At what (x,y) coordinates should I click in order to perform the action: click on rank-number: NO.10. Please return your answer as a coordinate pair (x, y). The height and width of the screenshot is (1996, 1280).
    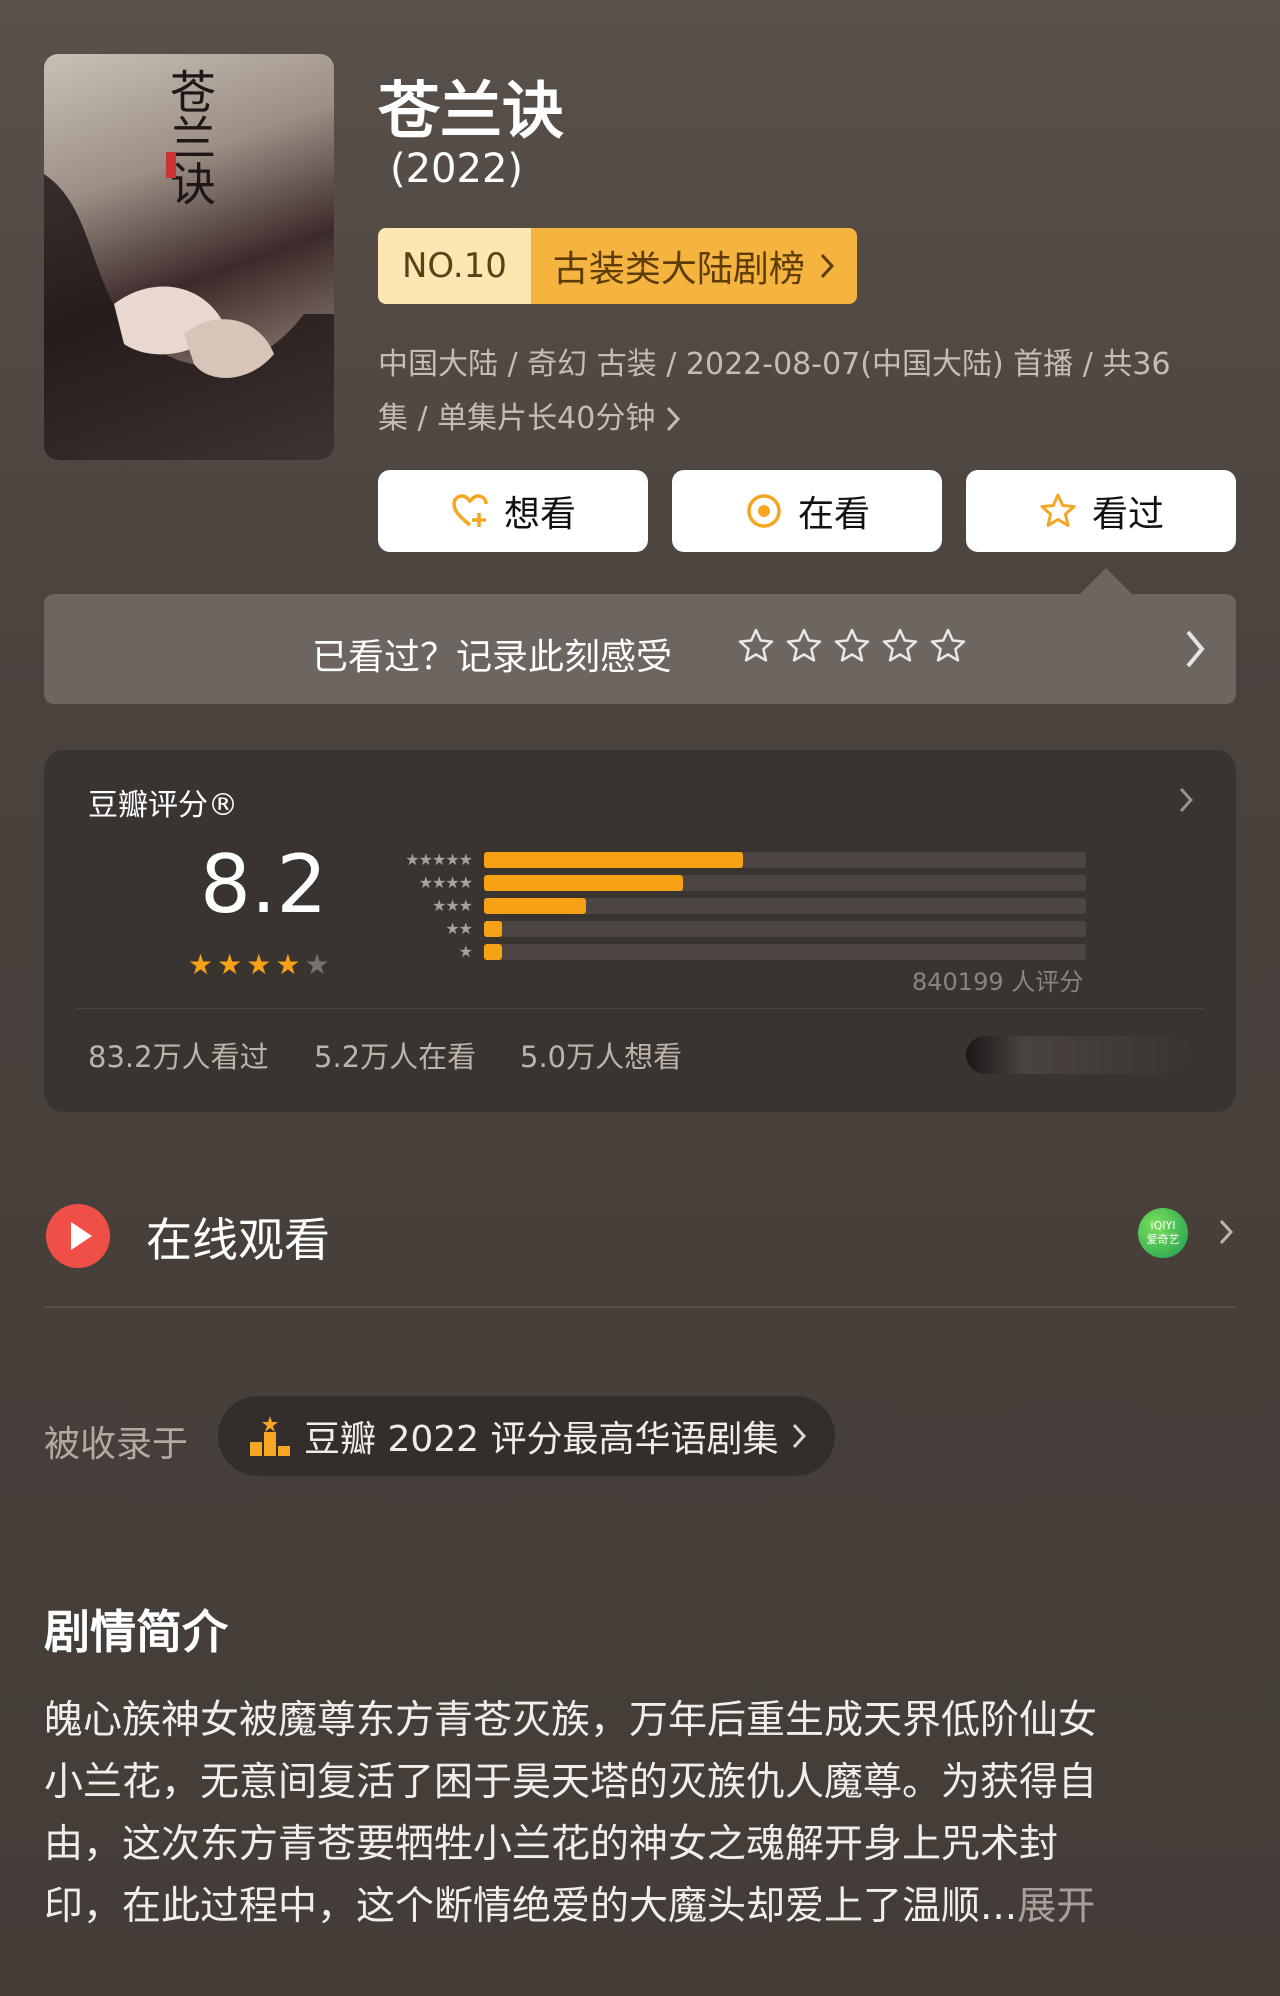
    Looking at the image, I should click on (454, 266).